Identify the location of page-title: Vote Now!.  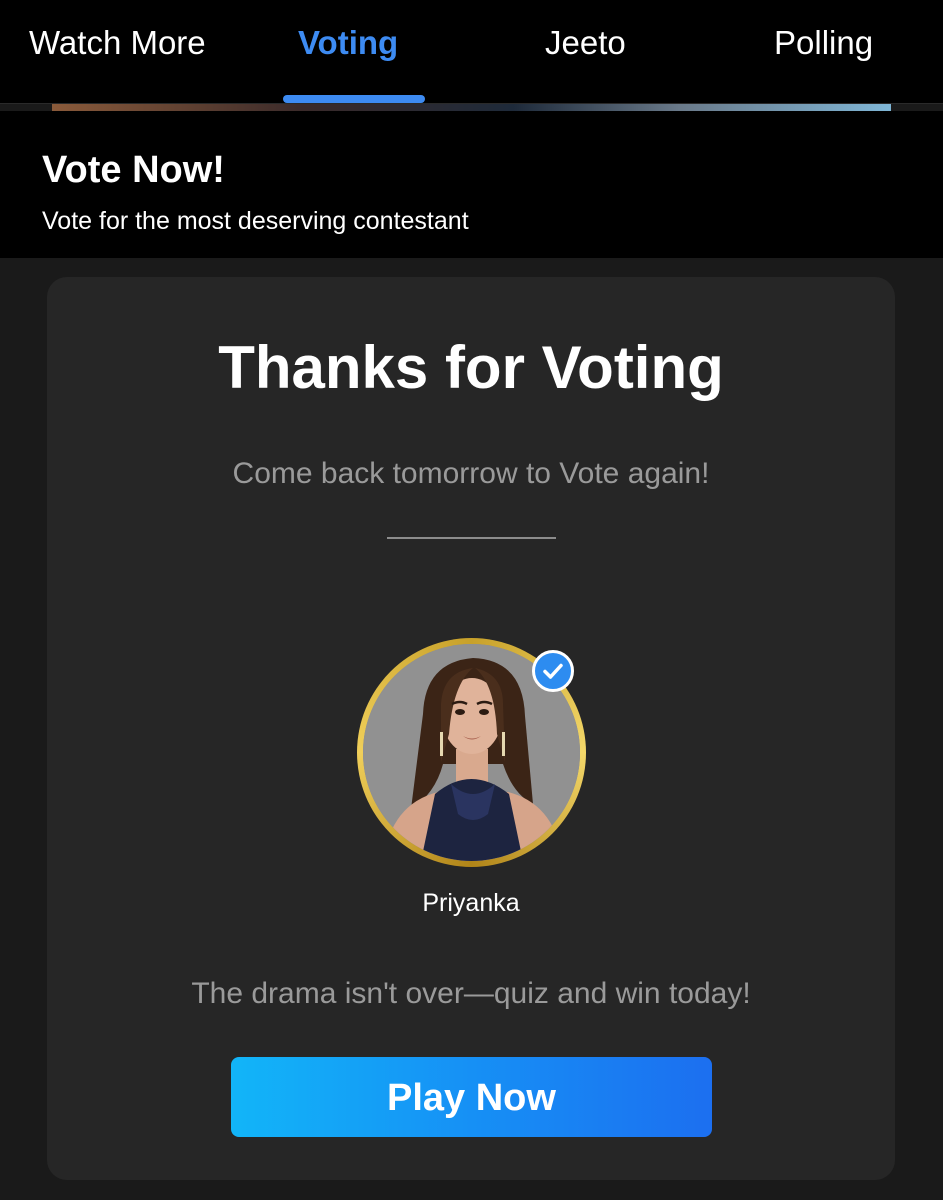
(133, 170).